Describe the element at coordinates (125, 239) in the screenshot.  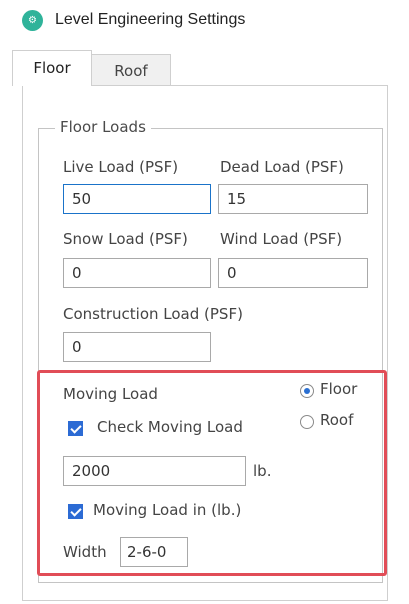
I see `snow-load-label: Snow Load (PSF)` at that location.